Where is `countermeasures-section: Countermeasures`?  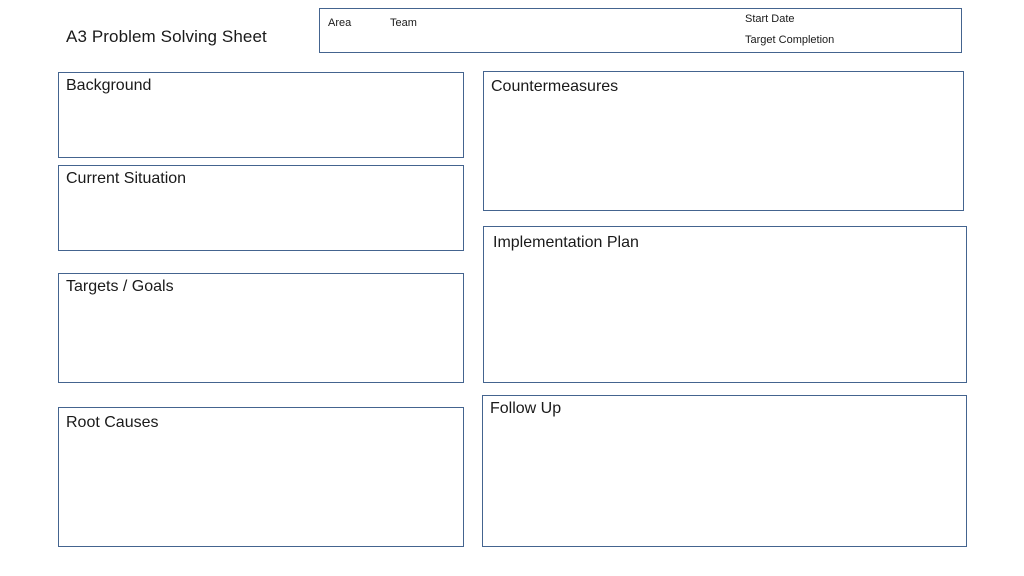 countermeasures-section: Countermeasures is located at coordinates (723, 141).